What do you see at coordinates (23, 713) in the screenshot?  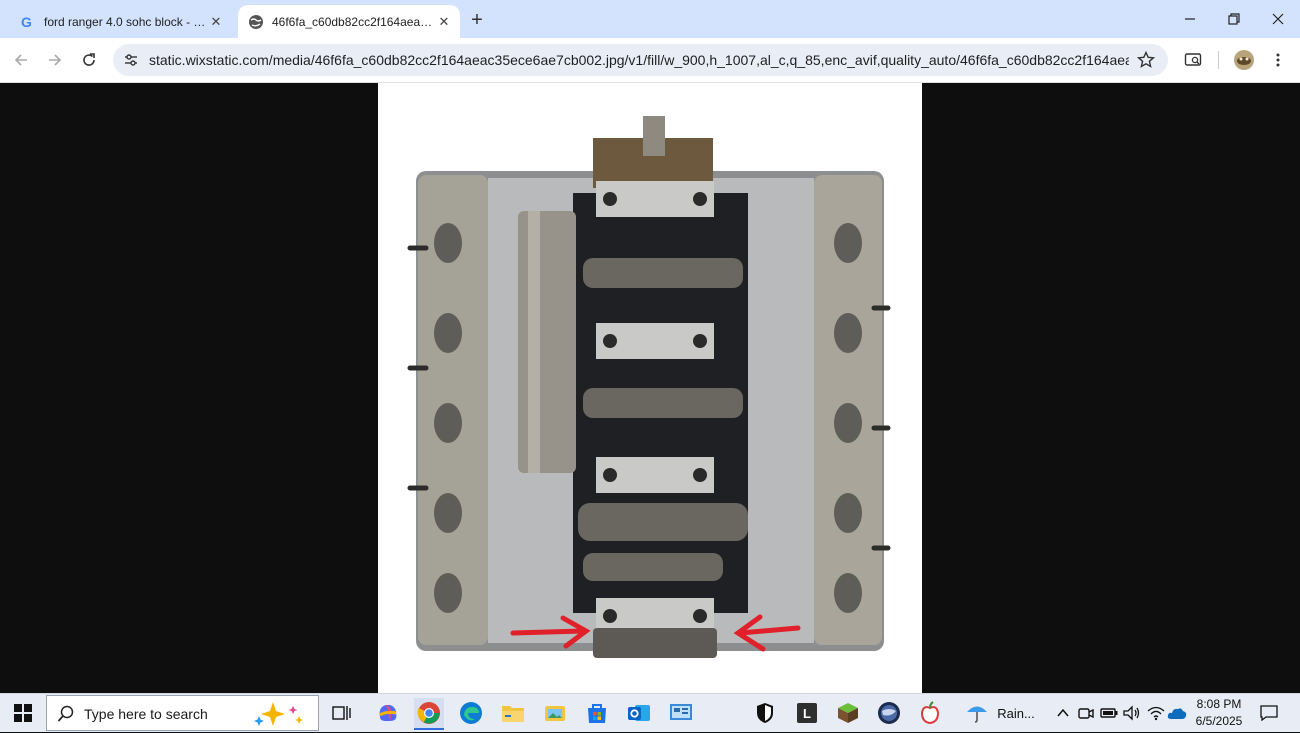 I see `windows-start-icon` at bounding box center [23, 713].